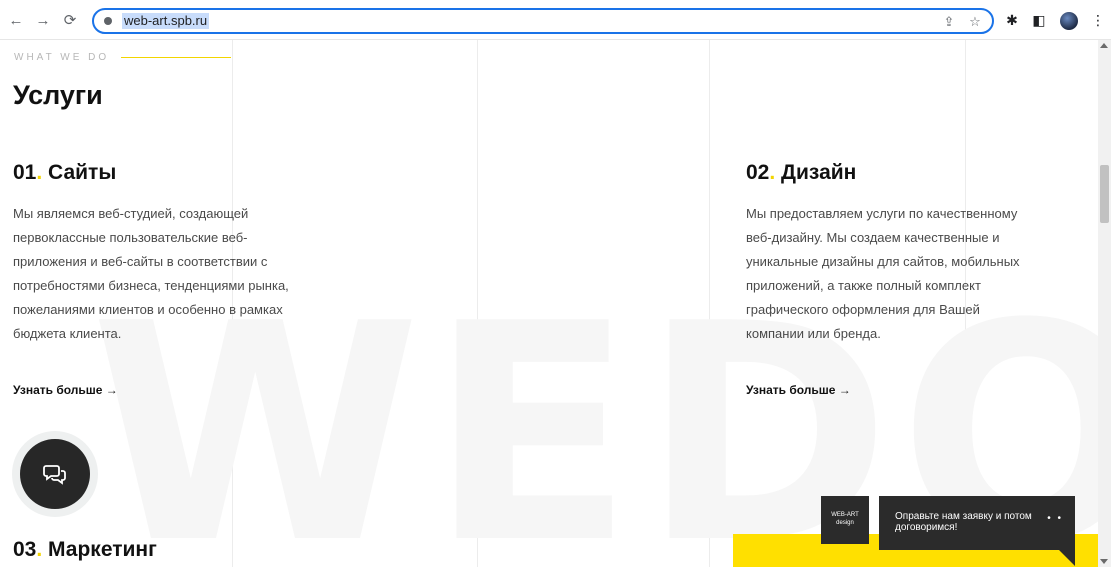 This screenshot has height=567, width=1111. Describe the element at coordinates (863, 309) in the screenshot. I see `description-line: графического оформления для Вашей` at that location.